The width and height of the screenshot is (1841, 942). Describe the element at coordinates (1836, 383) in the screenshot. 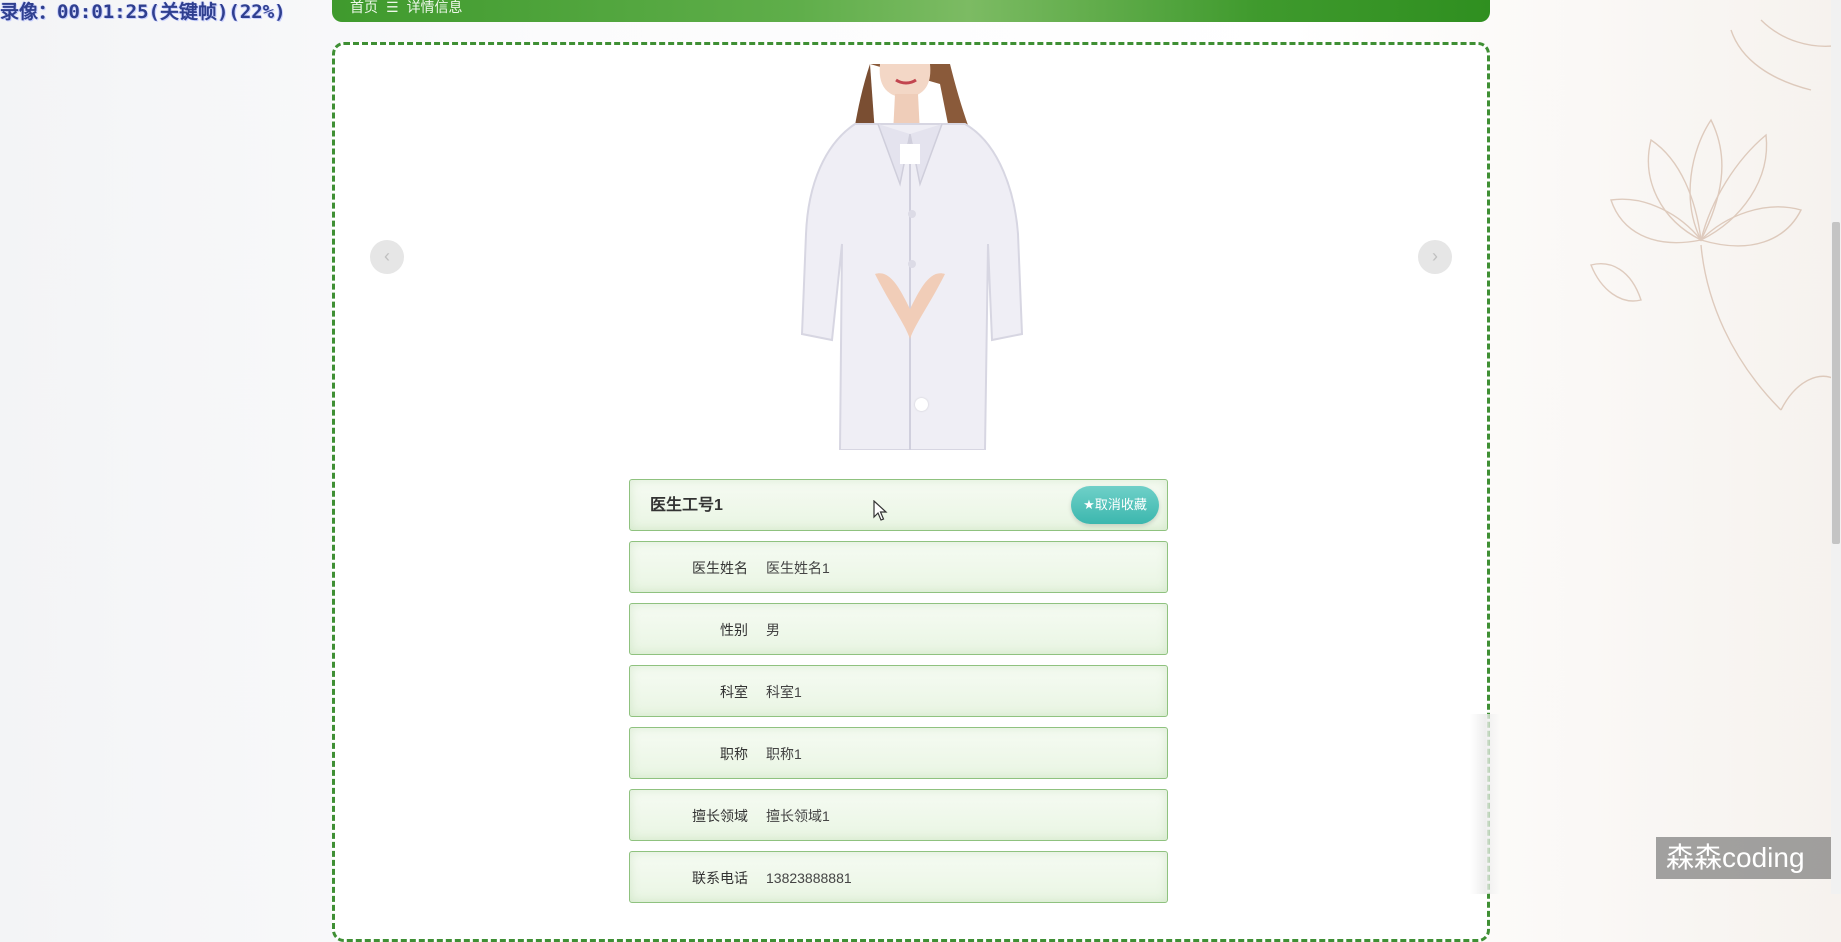

I see `scrollbar-thumb` at that location.